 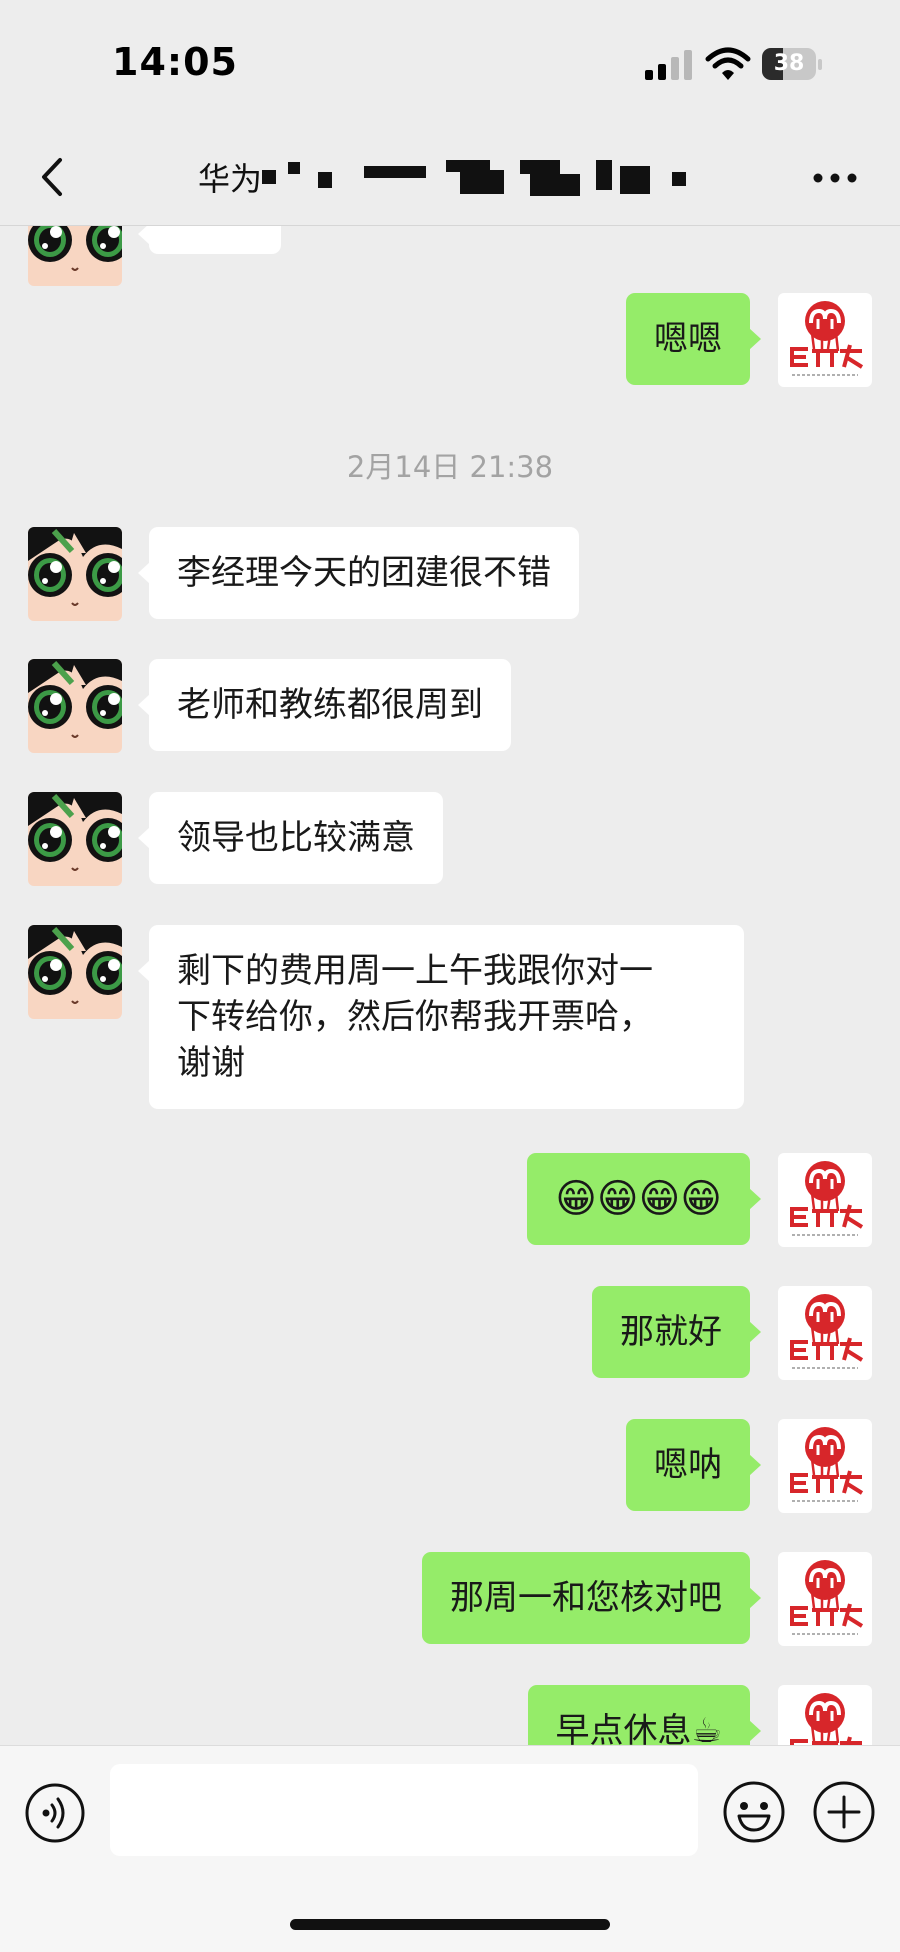 I want to click on back-button, so click(x=55, y=177).